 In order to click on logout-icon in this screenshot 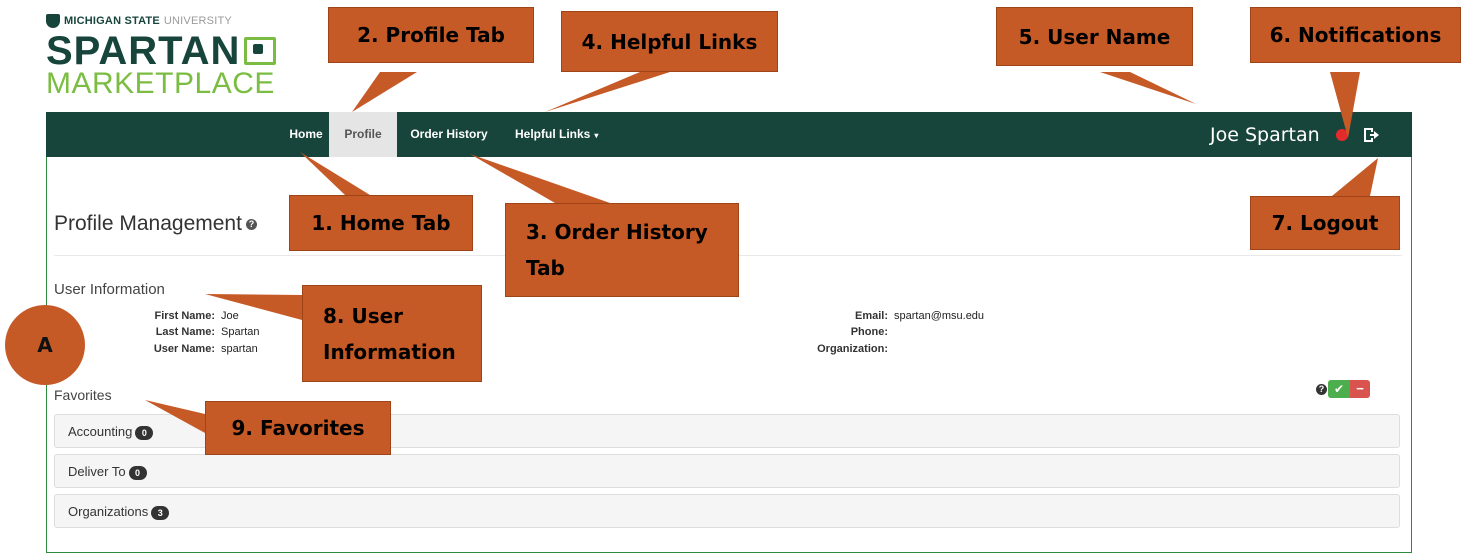, I will do `click(1371, 135)`.